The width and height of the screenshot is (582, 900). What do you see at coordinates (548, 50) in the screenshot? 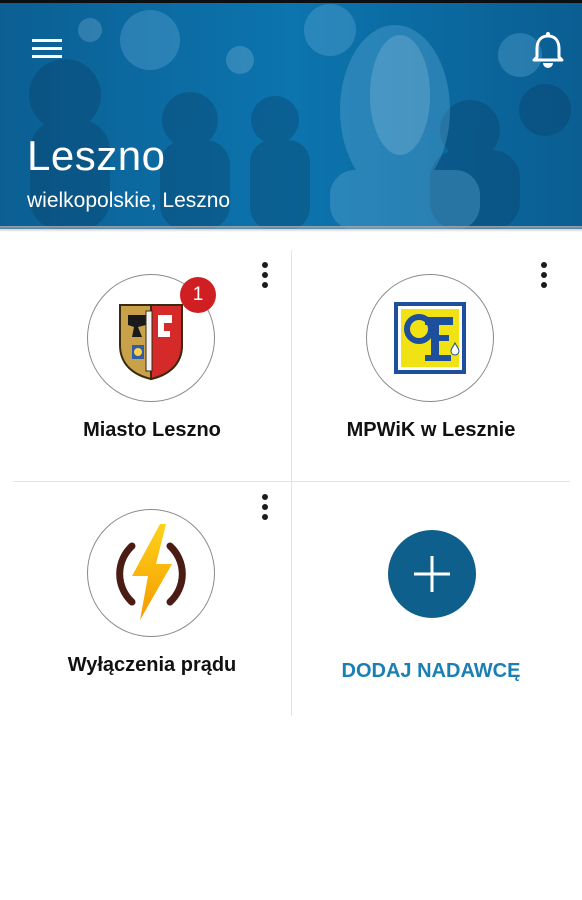
I see `bell-icon` at bounding box center [548, 50].